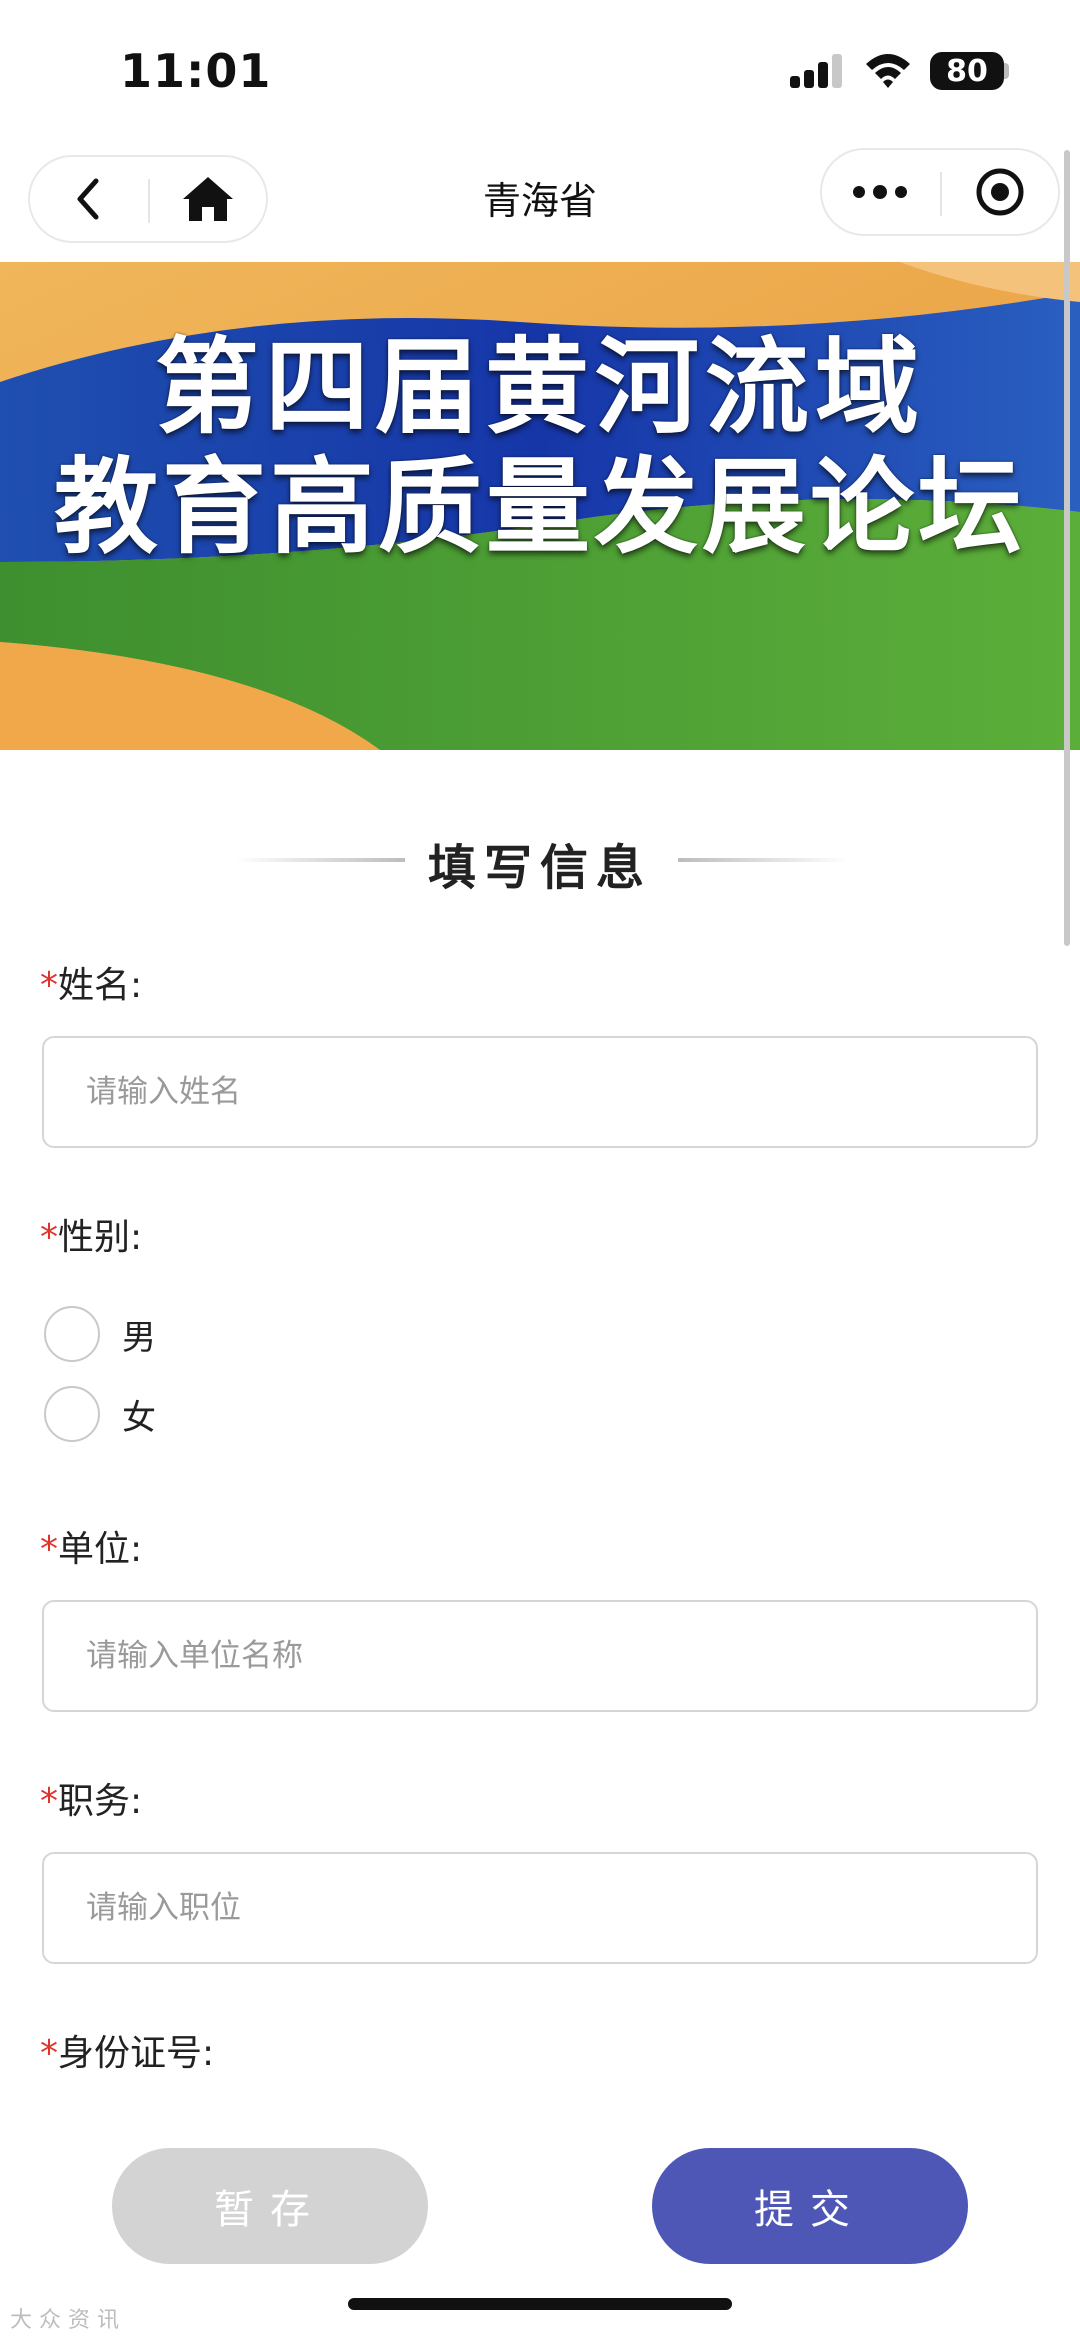 This screenshot has width=1080, height=2337. What do you see at coordinates (100, 1549) in the screenshot?
I see `org-label-text: 单位:` at bounding box center [100, 1549].